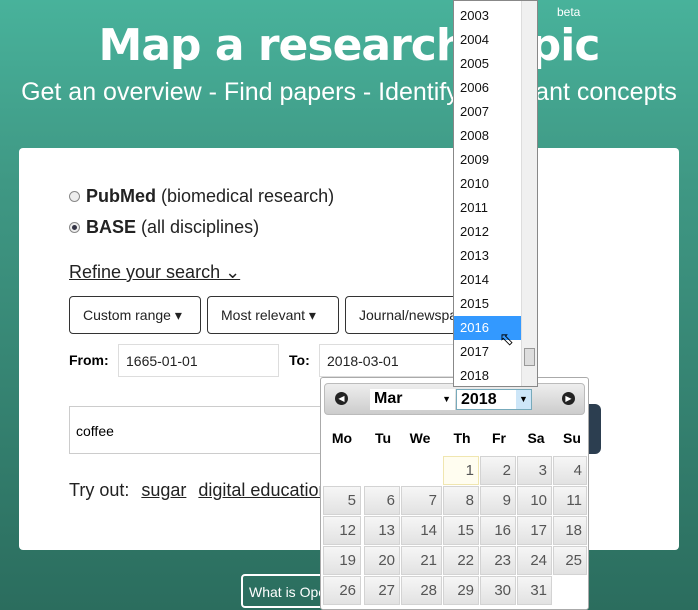 The height and width of the screenshot is (610, 698). What do you see at coordinates (421, 530) in the screenshot?
I see `day-cell: 14` at bounding box center [421, 530].